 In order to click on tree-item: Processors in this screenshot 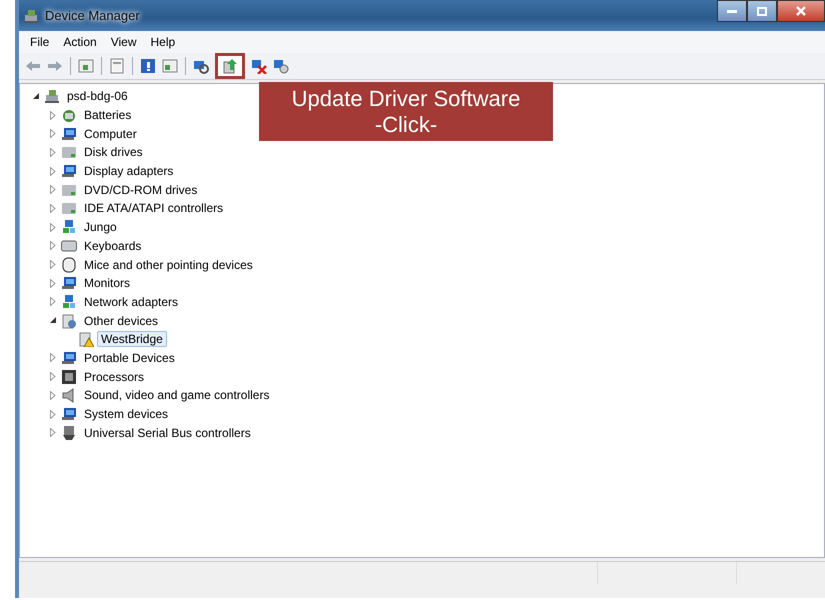, I will do `click(114, 376)`.